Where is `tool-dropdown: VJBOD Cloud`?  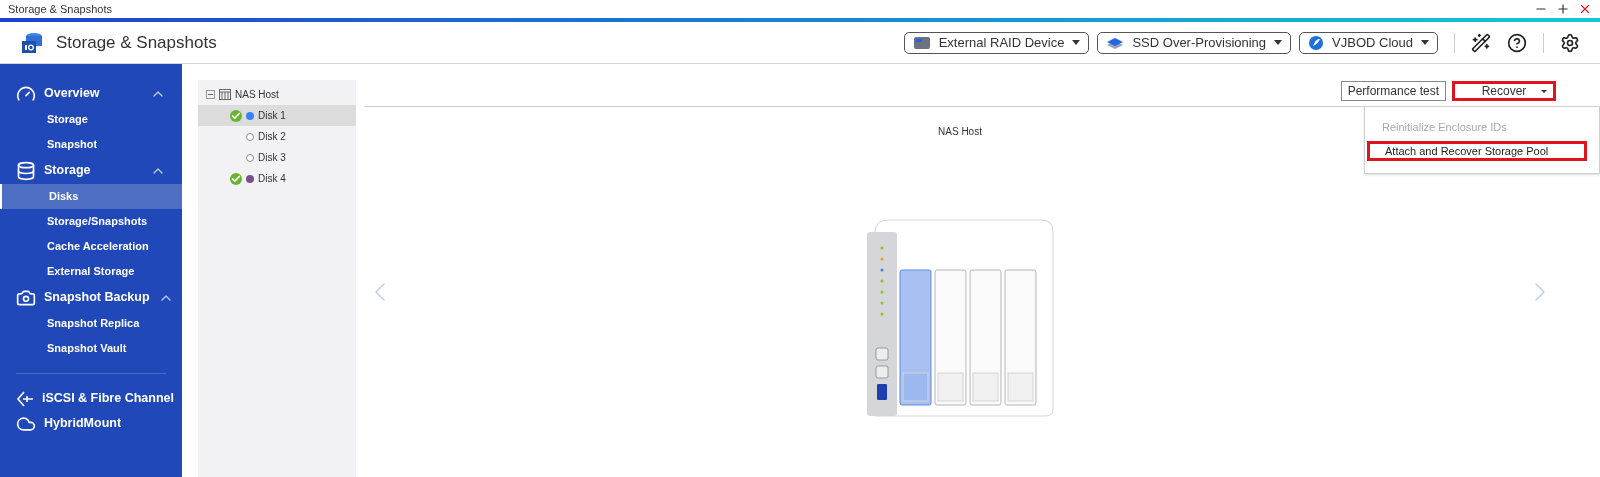 tool-dropdown: VJBOD Cloud is located at coordinates (1368, 42).